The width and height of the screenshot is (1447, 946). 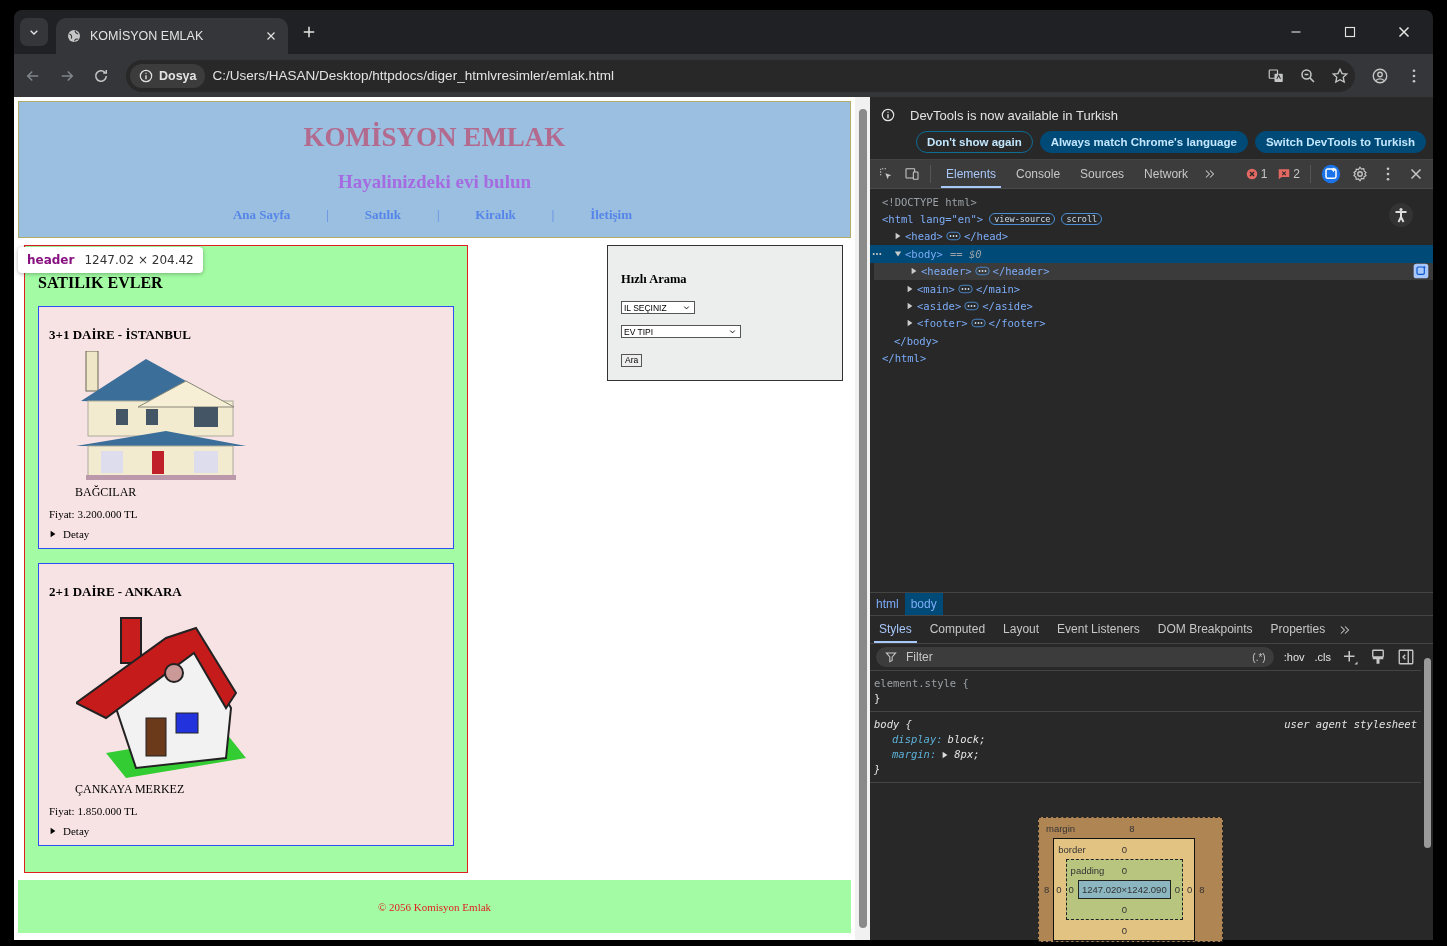 I want to click on devtools-tab: Sources, so click(x=1102, y=174).